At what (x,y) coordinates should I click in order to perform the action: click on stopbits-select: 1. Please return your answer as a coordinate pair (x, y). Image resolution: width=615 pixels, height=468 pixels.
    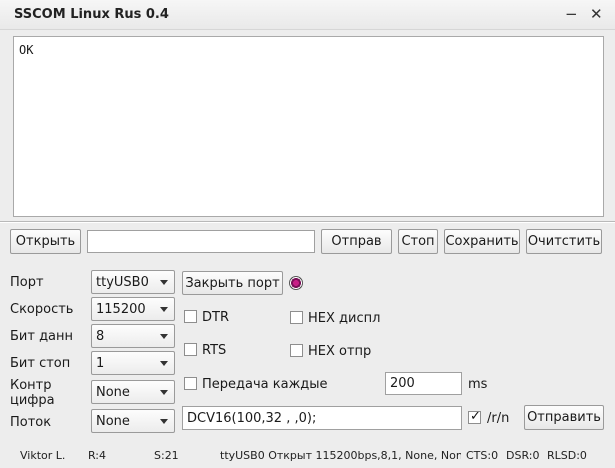
    Looking at the image, I should click on (133, 363).